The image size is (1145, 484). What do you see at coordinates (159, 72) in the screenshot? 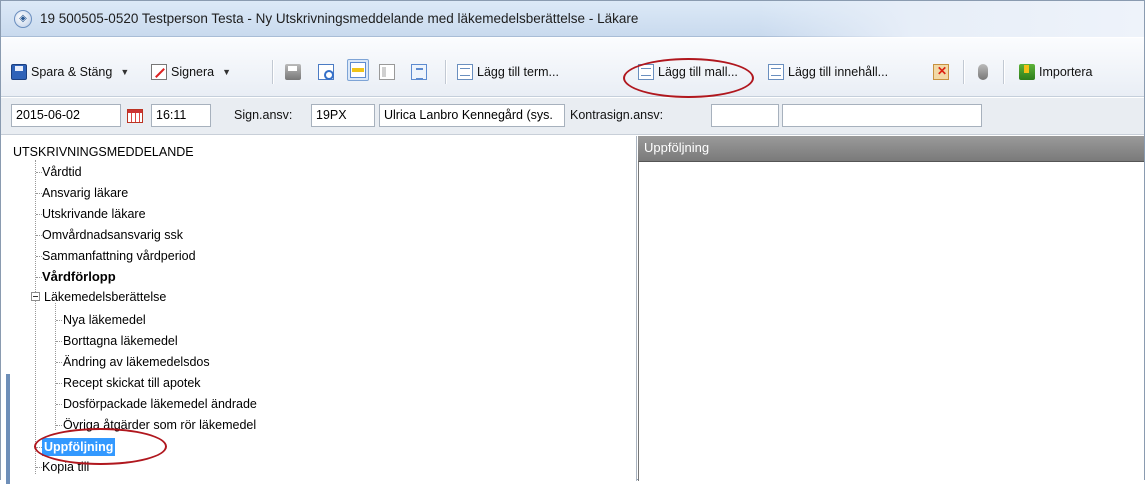
I see `sign-icon` at bounding box center [159, 72].